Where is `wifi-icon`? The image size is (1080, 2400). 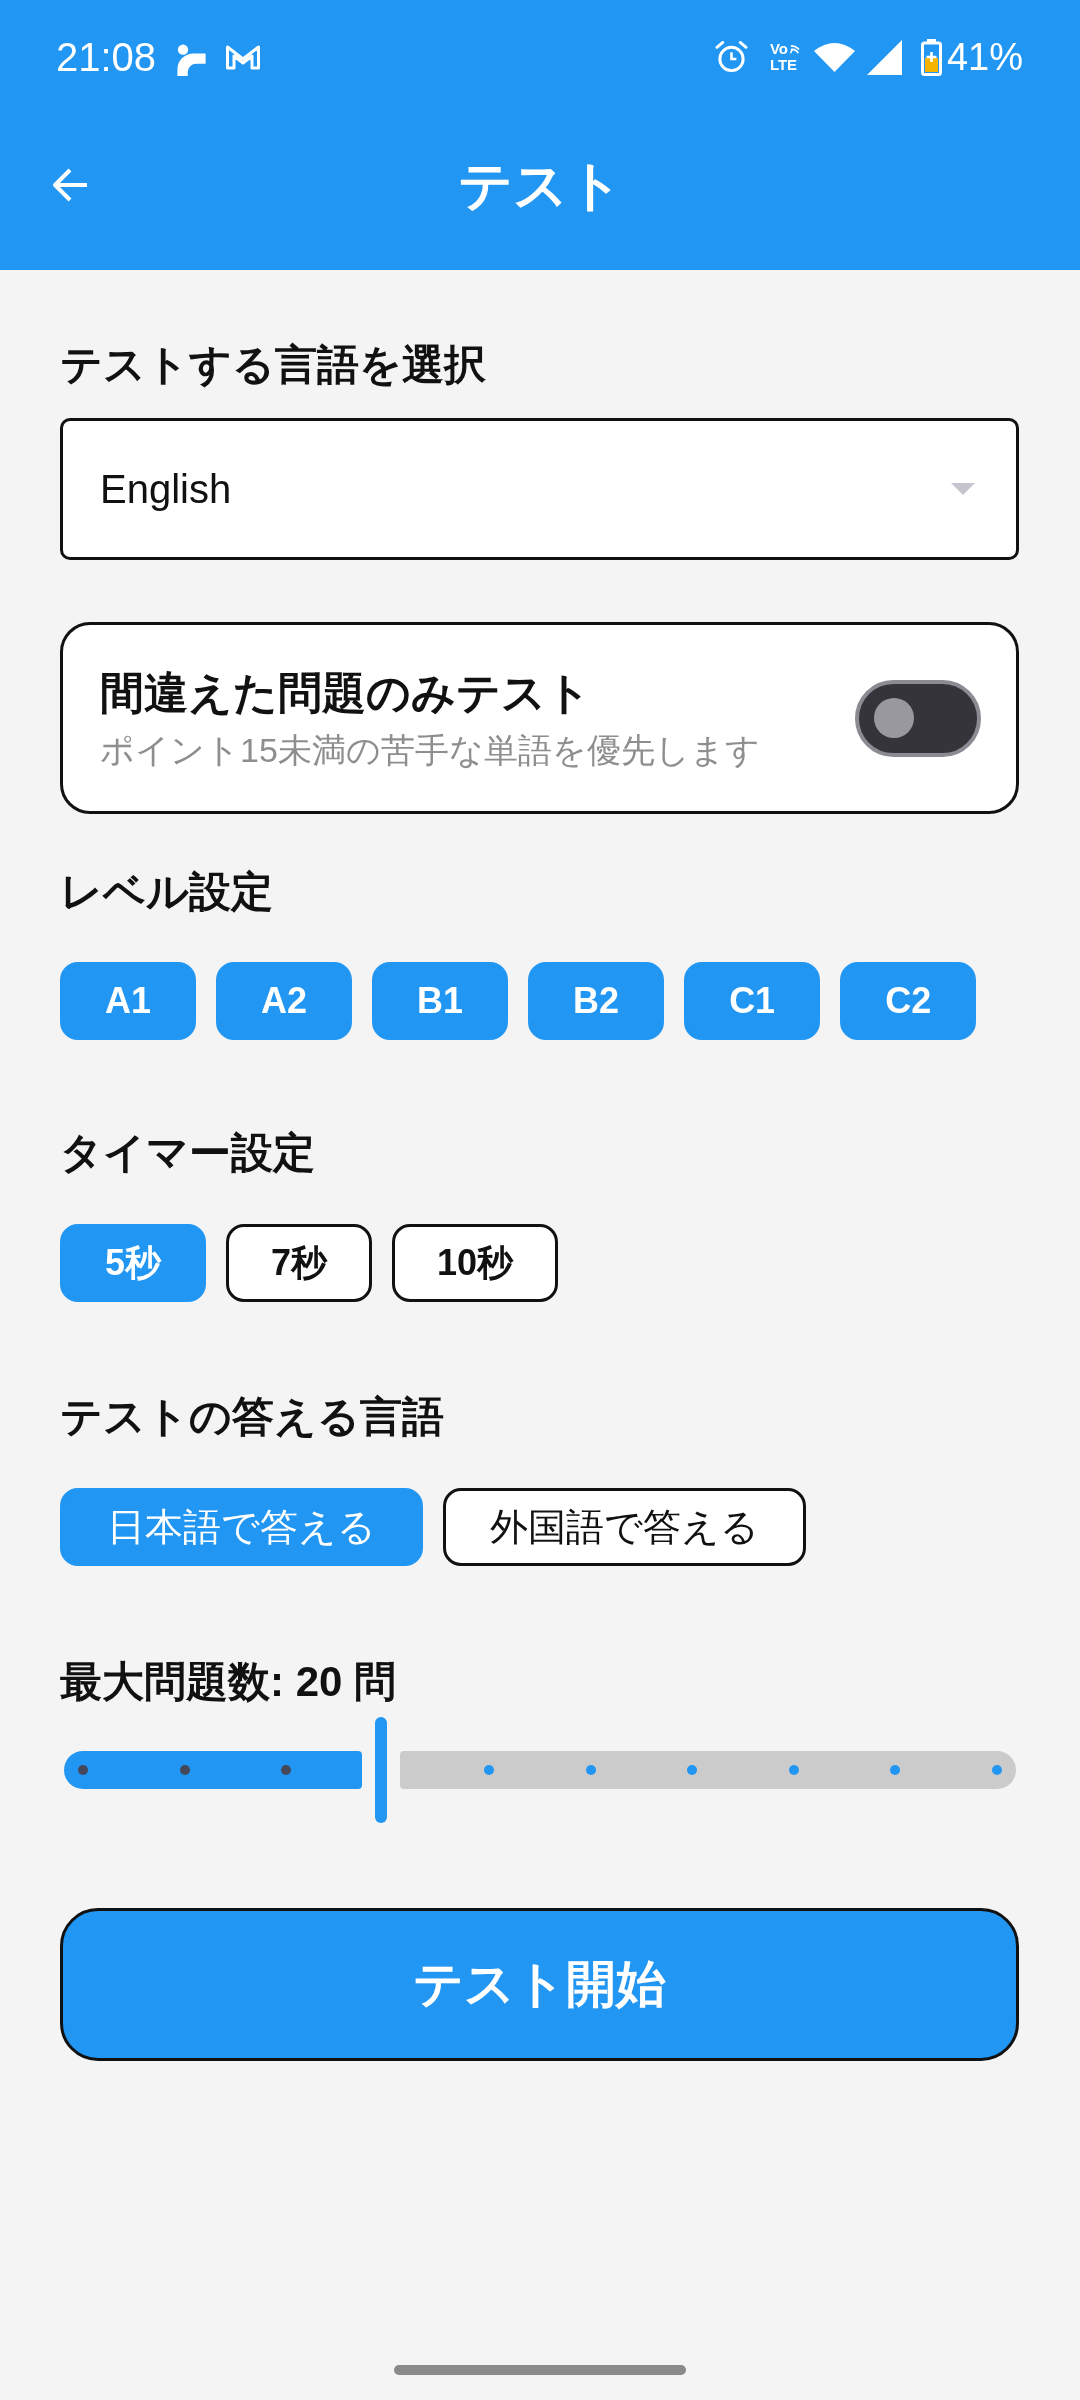
wifi-icon is located at coordinates (834, 57).